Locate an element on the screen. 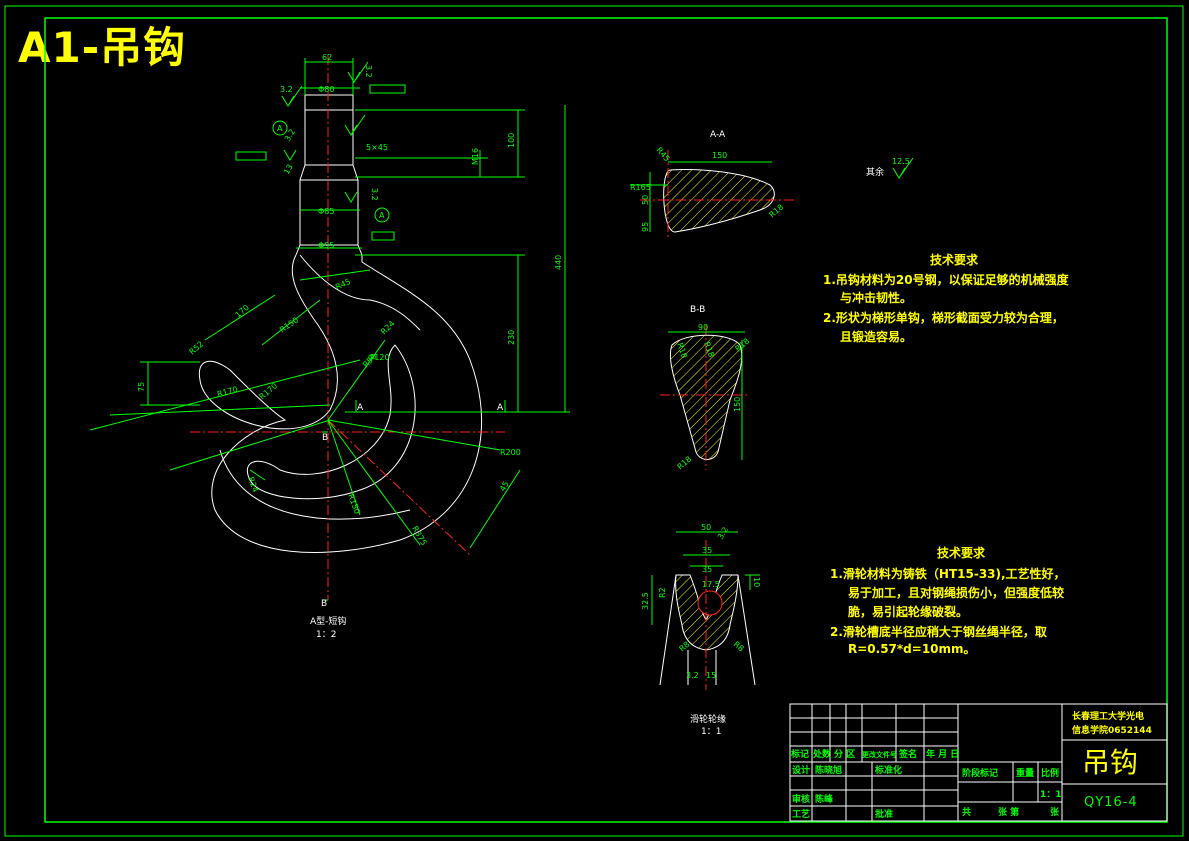 Image resolution: width=1189 pixels, height=841 pixels. tb-header-6: 年 月 日 is located at coordinates (942, 754).